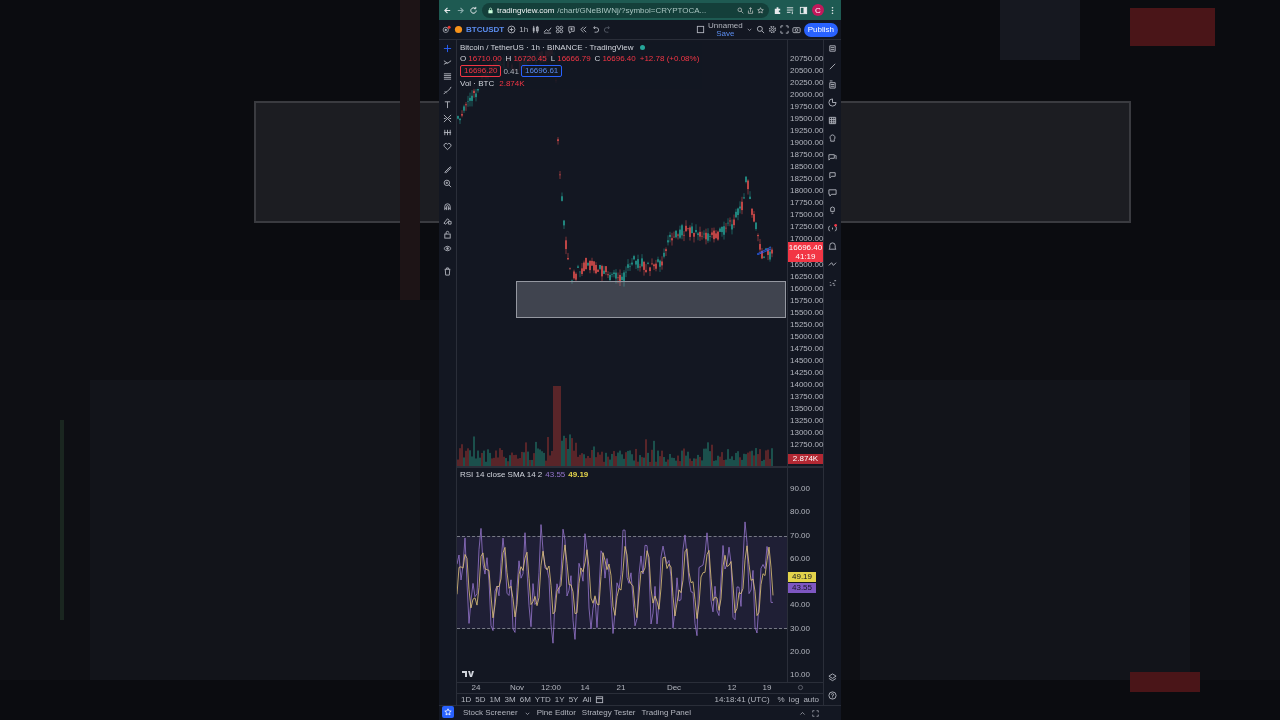 This screenshot has width=1280, height=720. What do you see at coordinates (600, 699) in the screenshot?
I see `calendar-icon` at bounding box center [600, 699].